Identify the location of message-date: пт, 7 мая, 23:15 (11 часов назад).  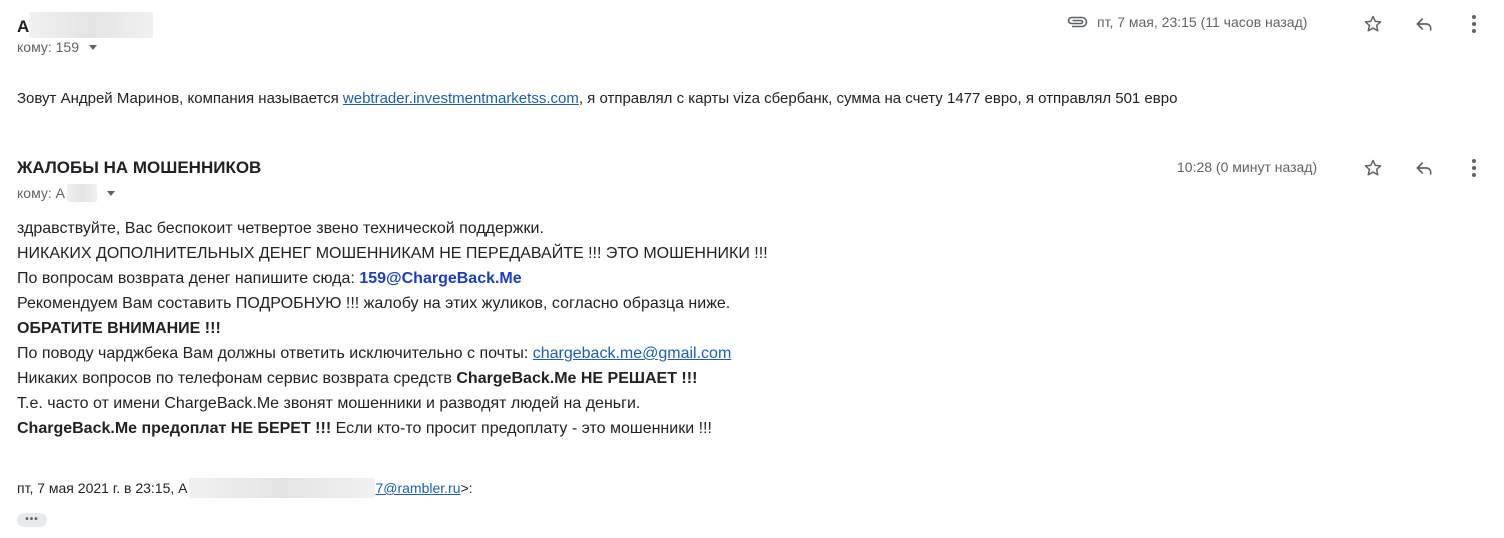
(1186, 22).